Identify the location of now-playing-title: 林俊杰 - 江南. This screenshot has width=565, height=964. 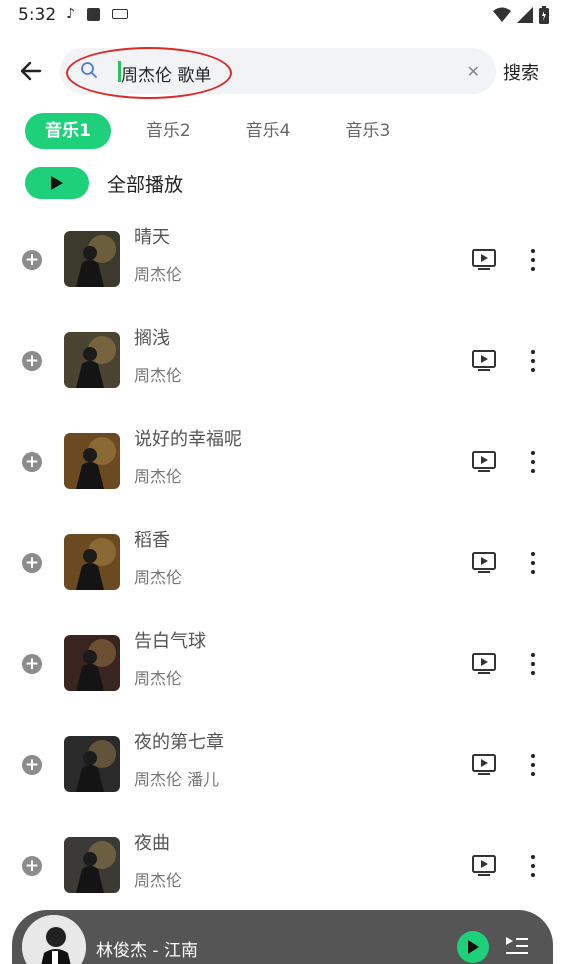
(147, 951).